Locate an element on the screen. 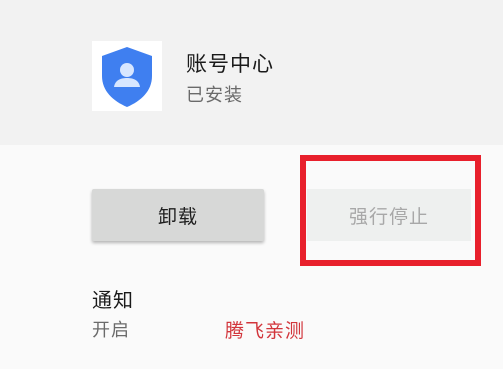 The height and width of the screenshot is (369, 503). app-name: 账号中心 is located at coordinates (230, 64).